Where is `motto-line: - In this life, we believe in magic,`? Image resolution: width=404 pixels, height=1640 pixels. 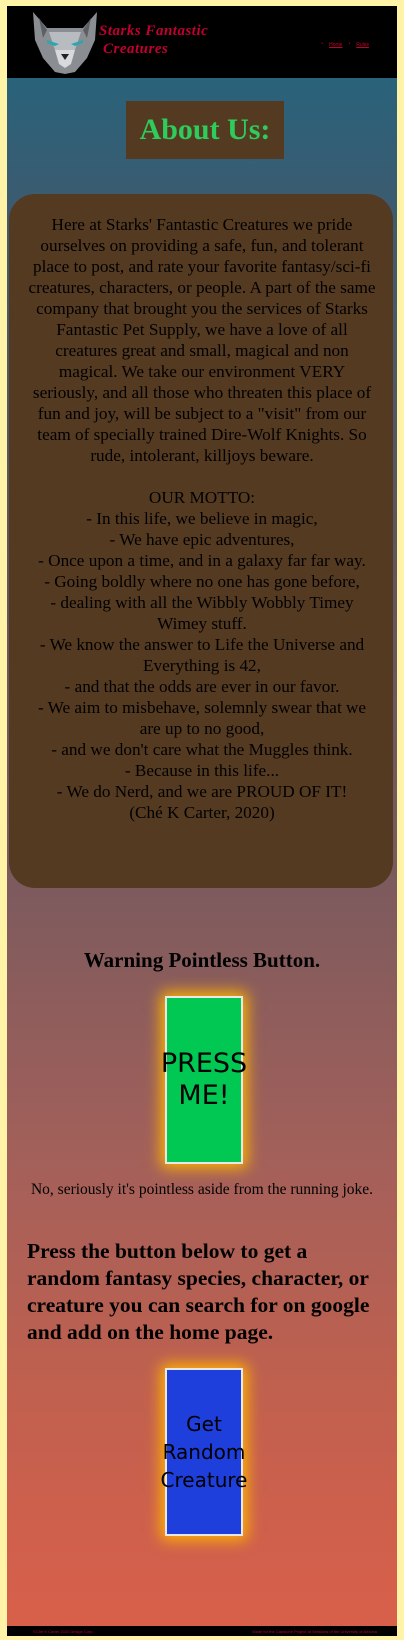
motto-line: - In this life, we believe in magic, is located at coordinates (202, 518).